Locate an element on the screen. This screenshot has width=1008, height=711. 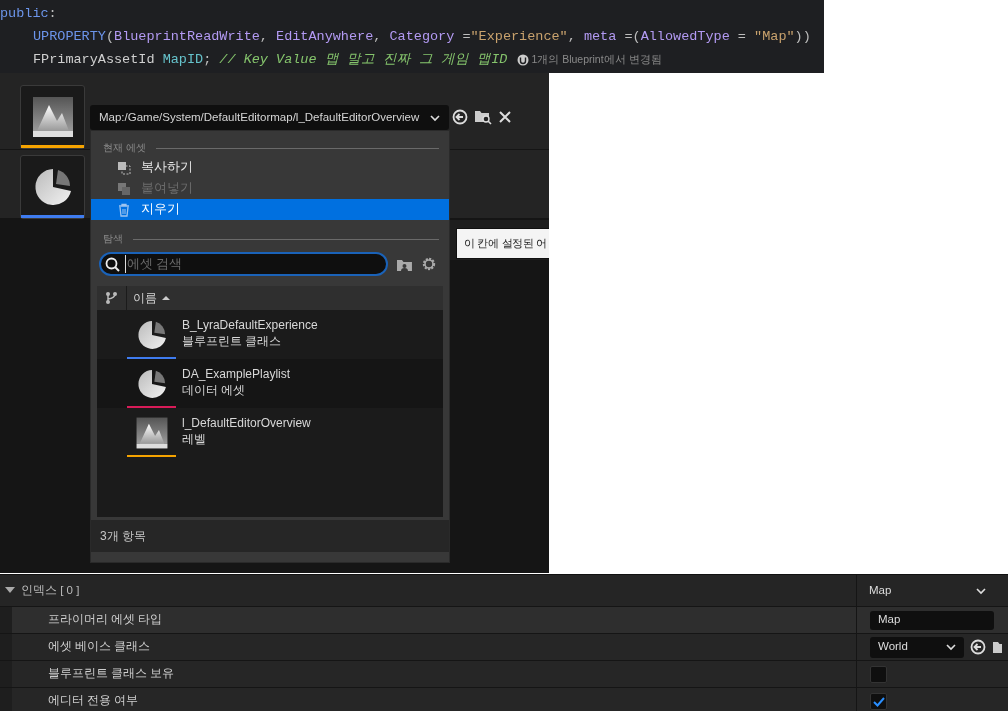
inline-hint: 1개의 Blueprint에서 변경됨 is located at coordinates (596, 59).